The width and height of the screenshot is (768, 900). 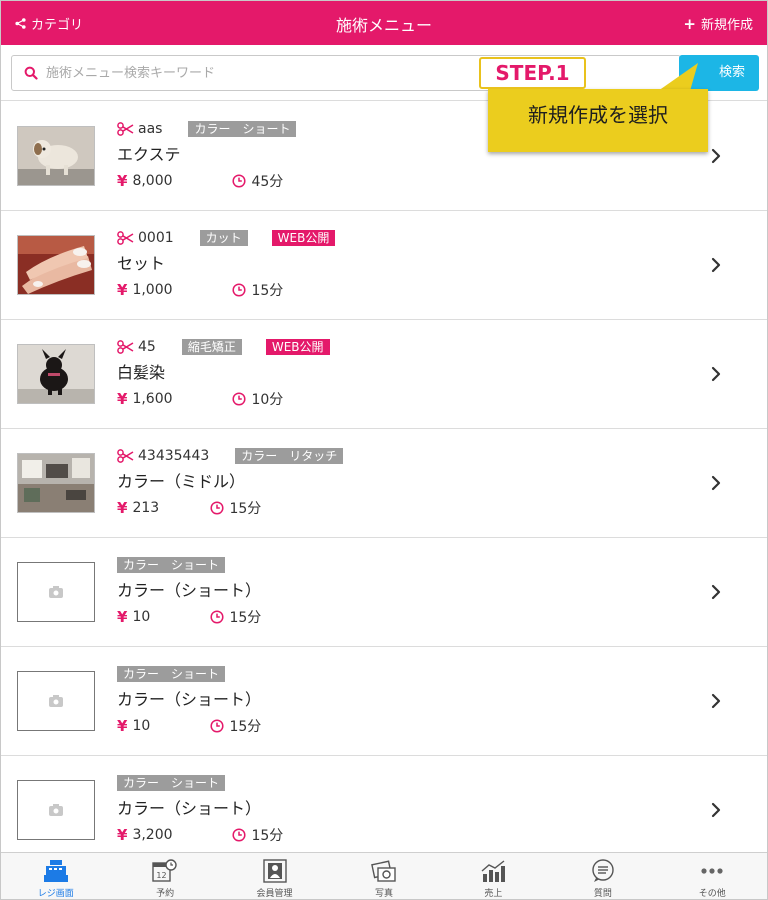 What do you see at coordinates (211, 347) in the screenshot?
I see `category-tag: 縮毛矯正` at bounding box center [211, 347].